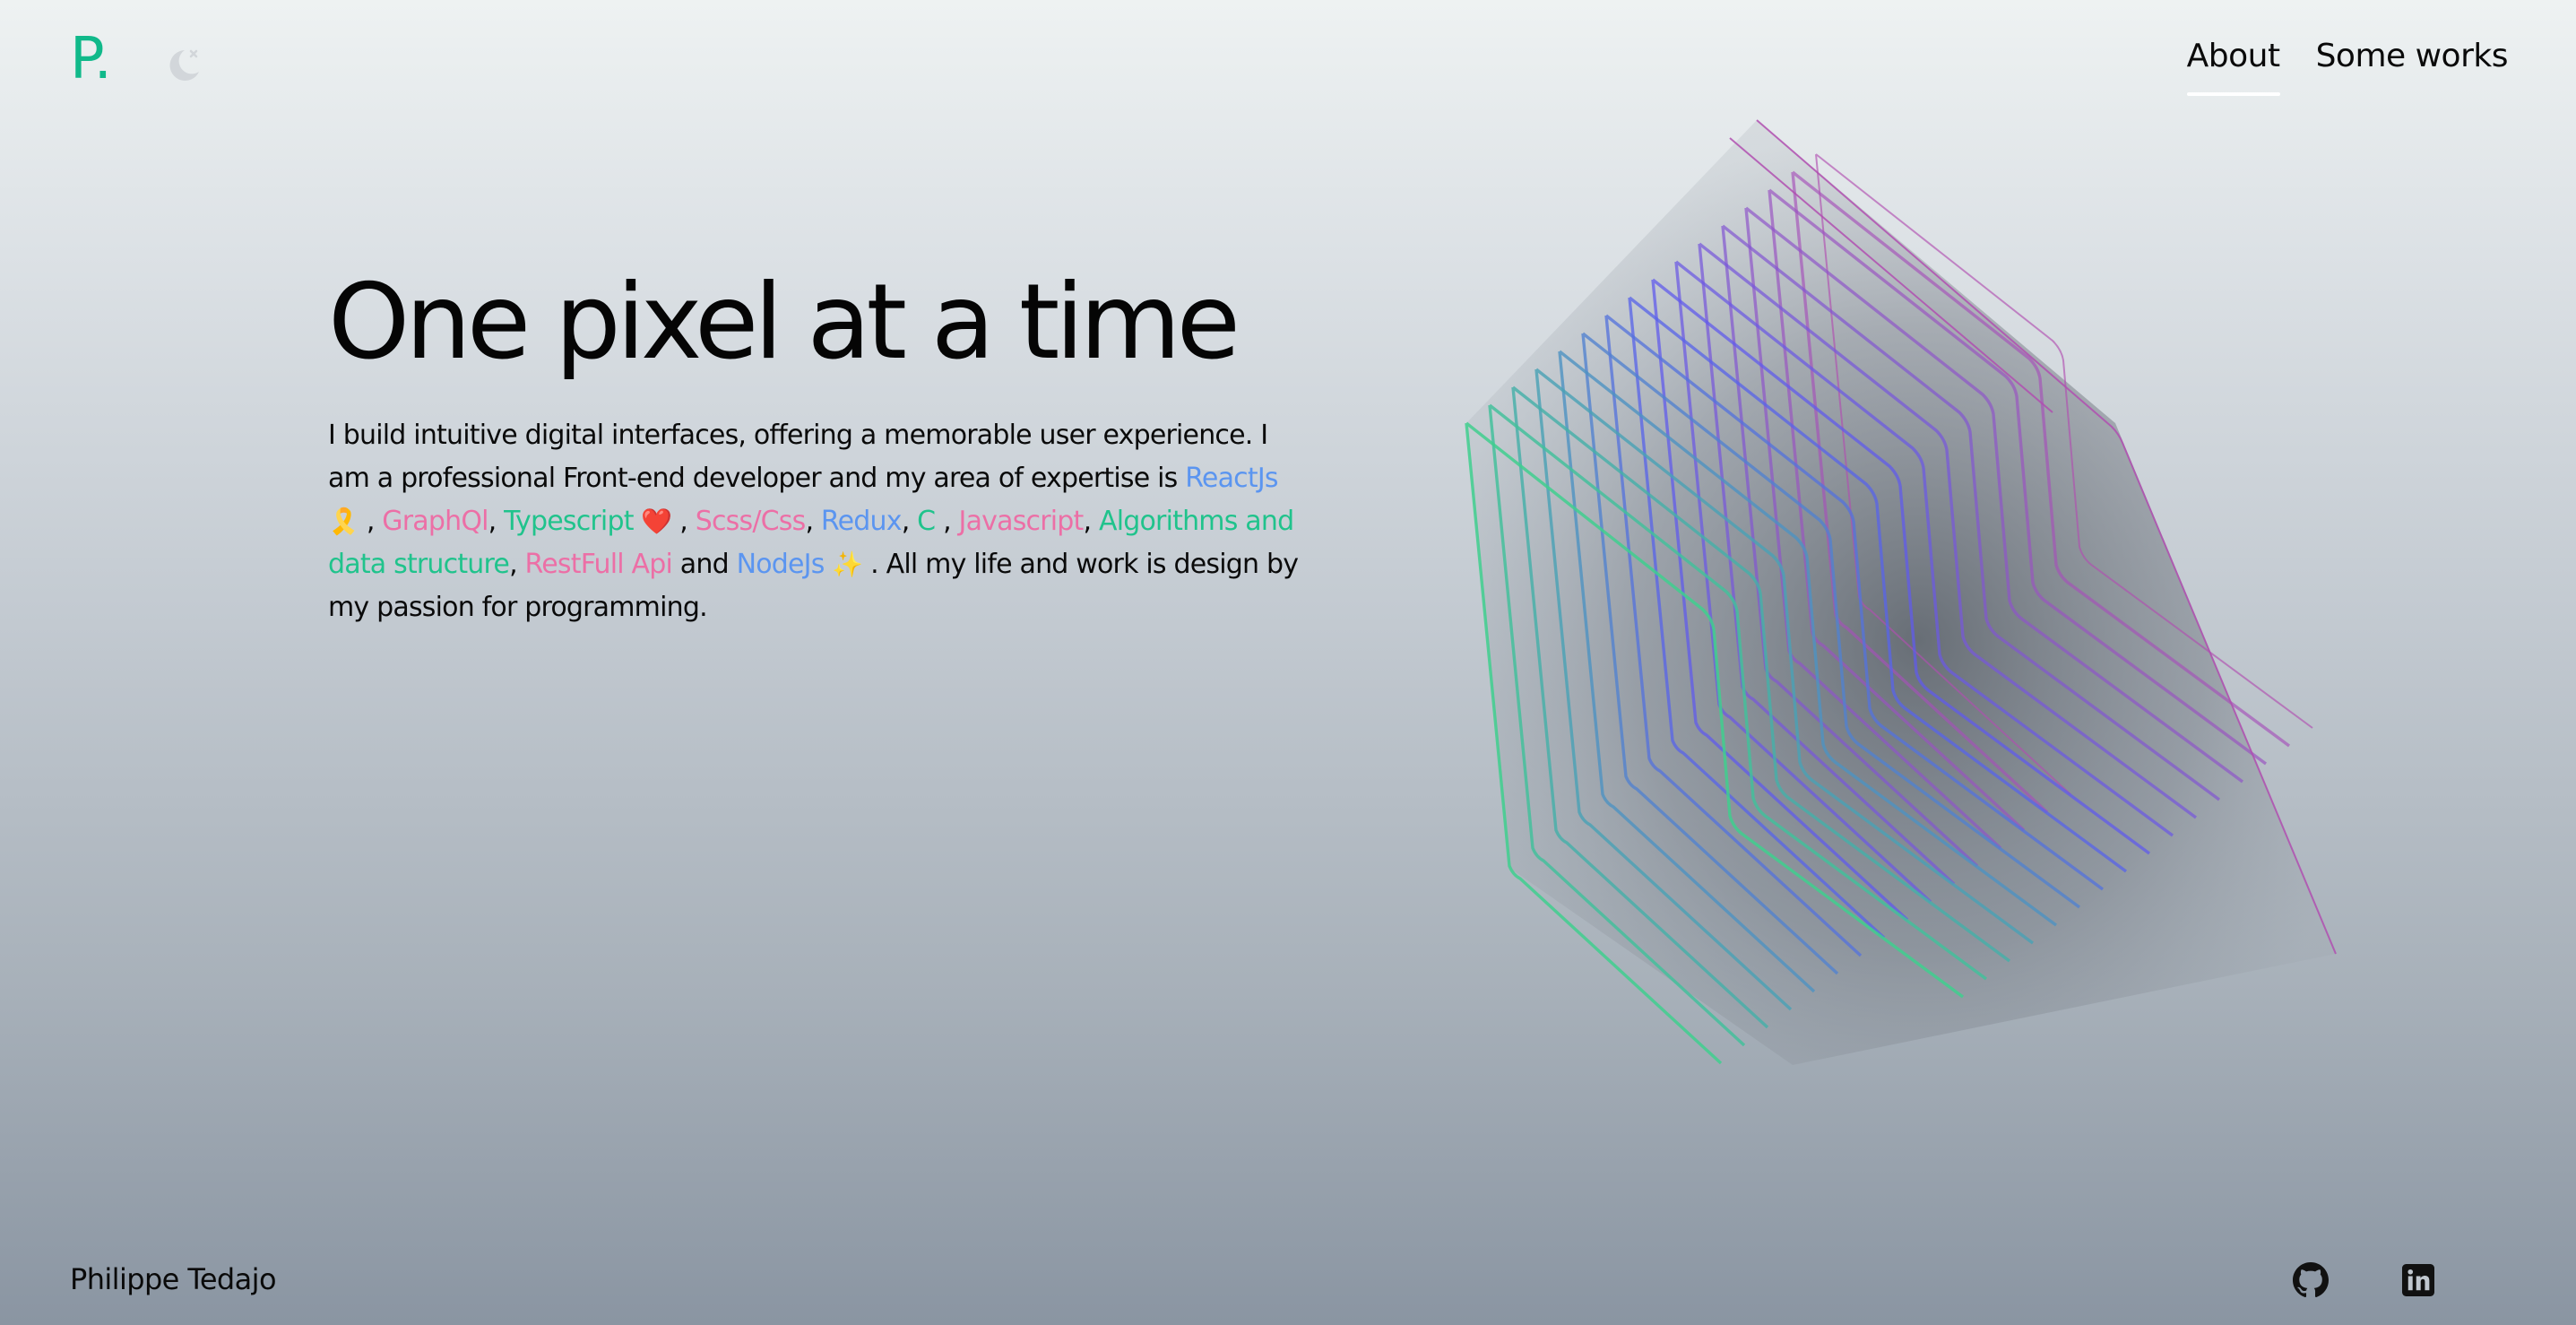  Describe the element at coordinates (91, 59) in the screenshot. I see `logo: P.` at that location.